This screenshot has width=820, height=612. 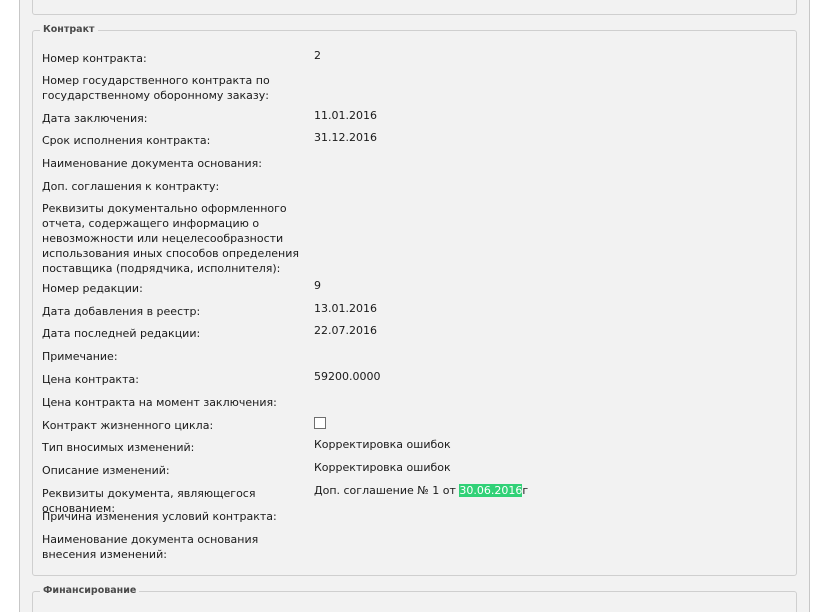 I want to click on row-label: Доп. соглашения к контракту:, so click(x=131, y=186).